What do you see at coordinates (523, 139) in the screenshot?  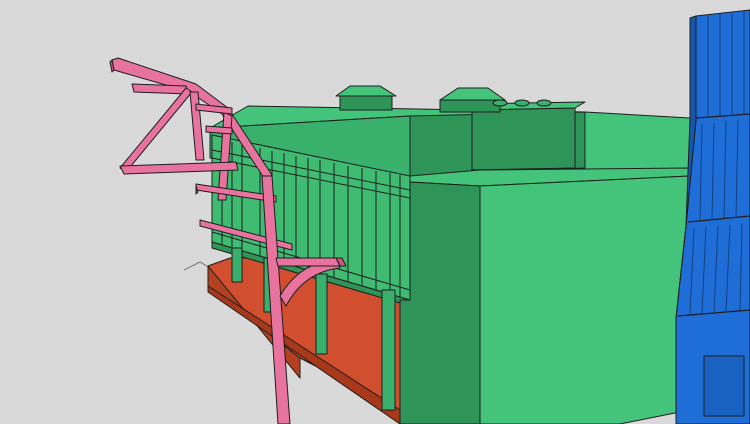 I see `roof-box-front` at bounding box center [523, 139].